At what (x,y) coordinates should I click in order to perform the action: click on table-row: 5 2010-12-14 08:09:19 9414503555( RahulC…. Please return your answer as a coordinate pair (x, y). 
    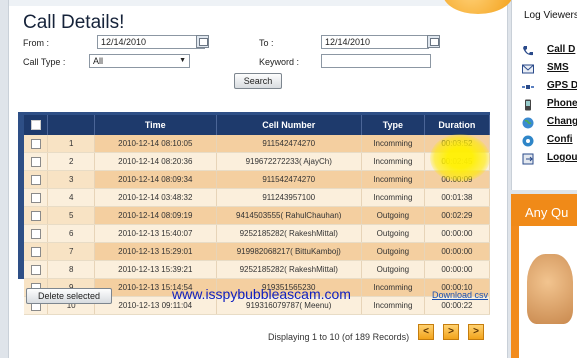
    Looking at the image, I should click on (257, 215).